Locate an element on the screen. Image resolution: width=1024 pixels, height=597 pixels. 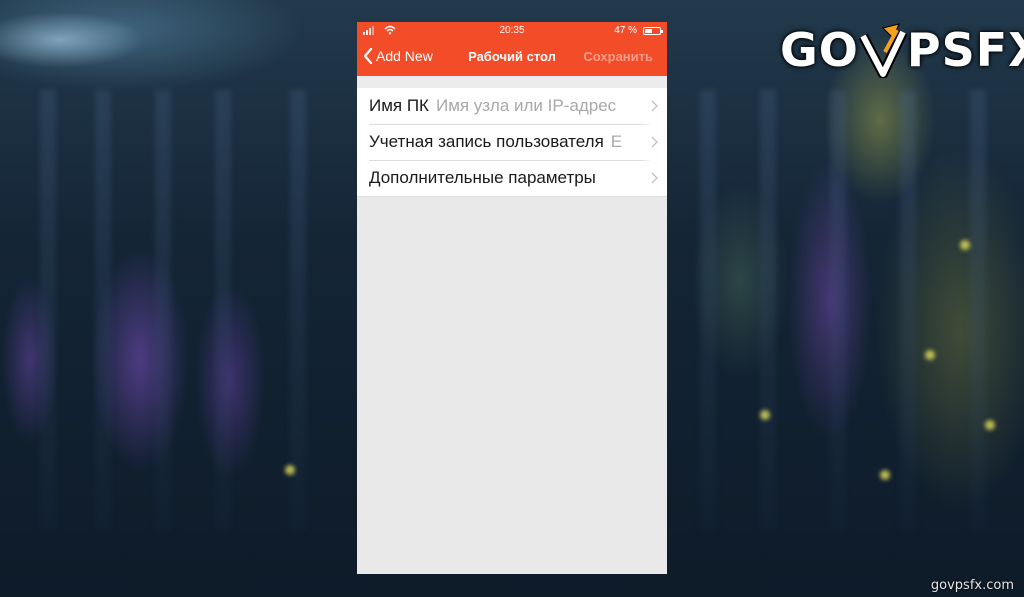
govpsfx-logo: GO PSFX is located at coordinates (902, 50).